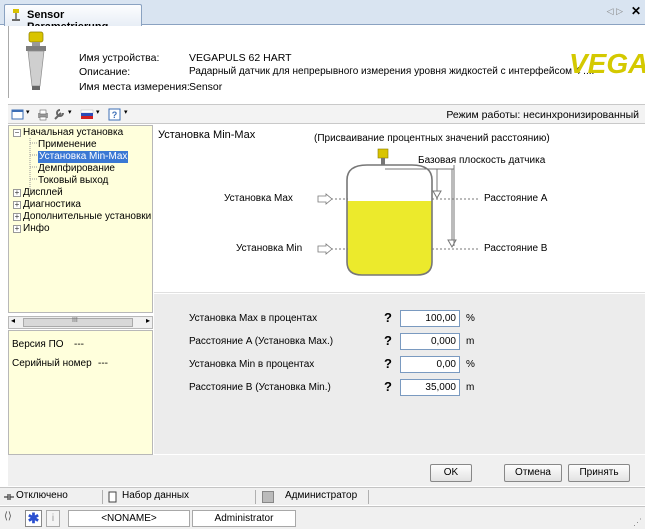  Describe the element at coordinates (430, 364) in the screenshot. I see `min-percent-input: 0,00` at that location.